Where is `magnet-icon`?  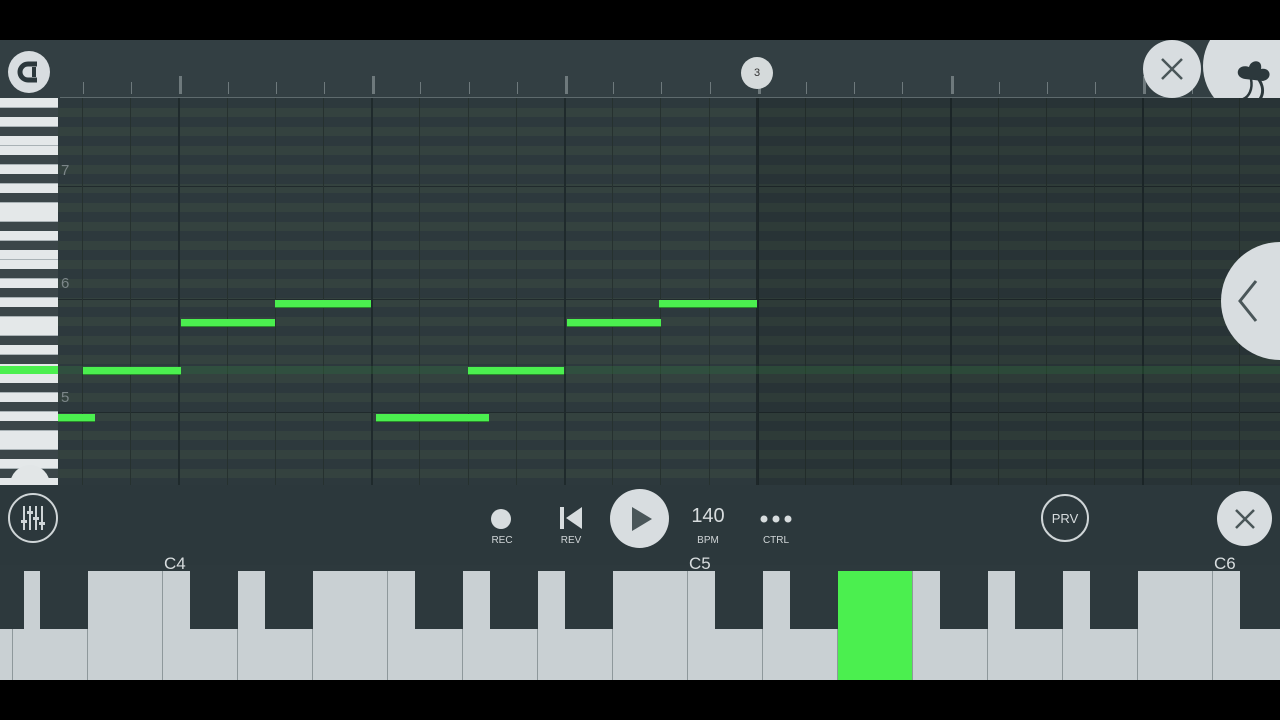 magnet-icon is located at coordinates (27, 72).